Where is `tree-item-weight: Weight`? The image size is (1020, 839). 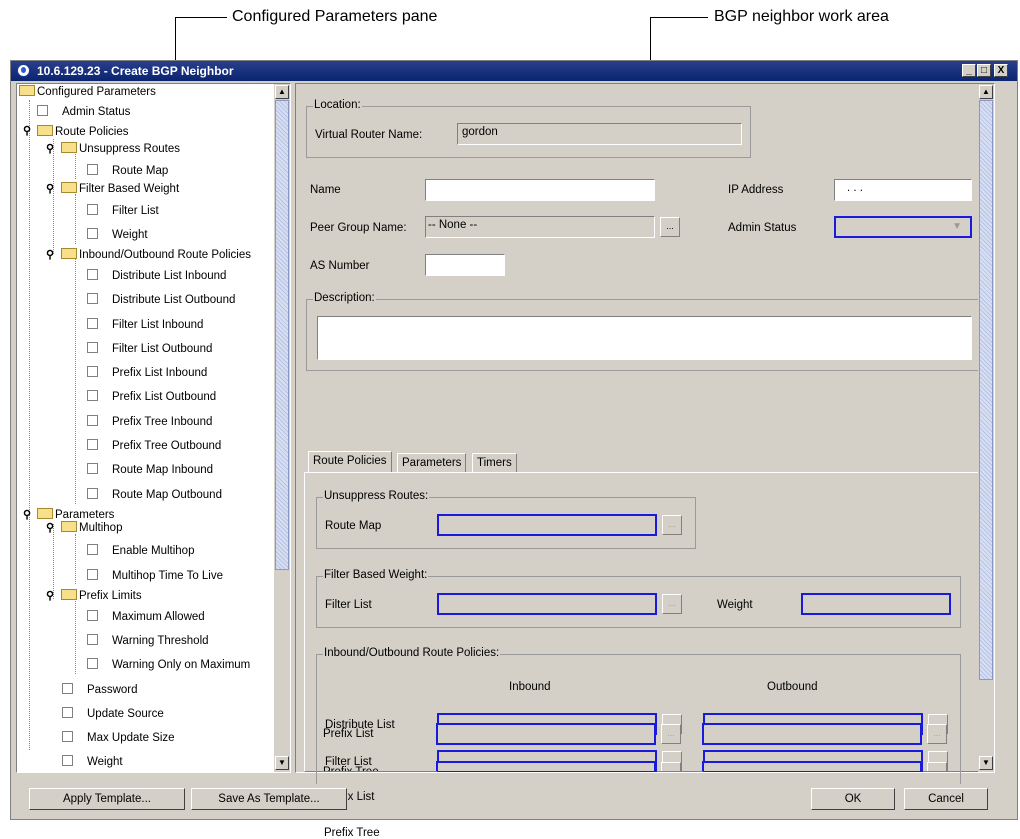
tree-item-weight: Weight is located at coordinates (117, 234).